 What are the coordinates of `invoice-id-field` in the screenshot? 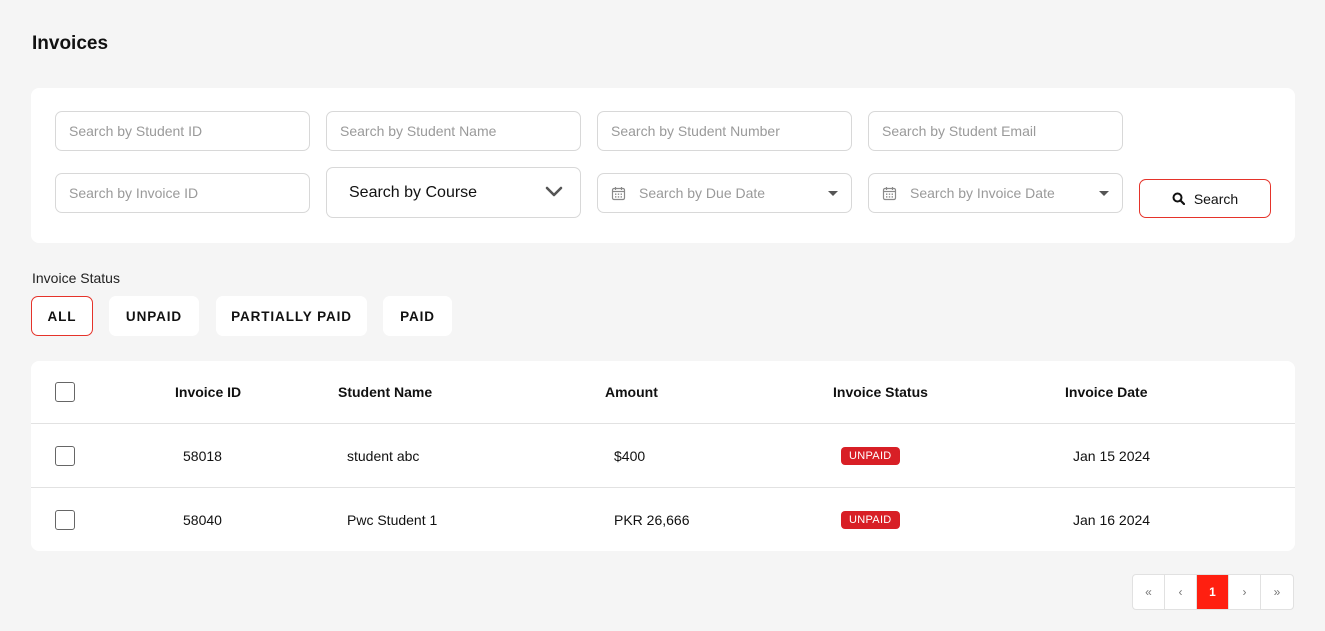 It's located at (182, 193).